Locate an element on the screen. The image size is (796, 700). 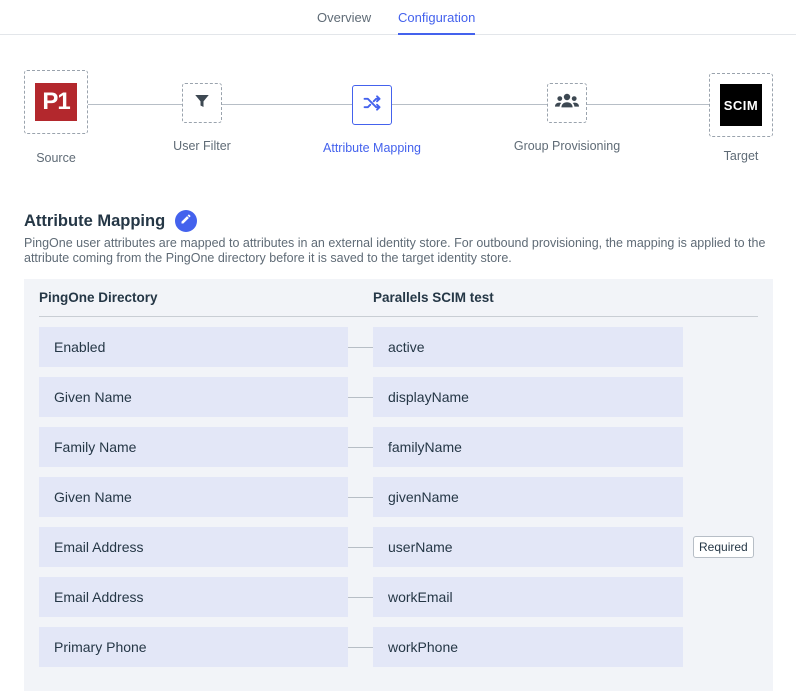
step-user-filter-label: User Filter is located at coordinates (202, 146).